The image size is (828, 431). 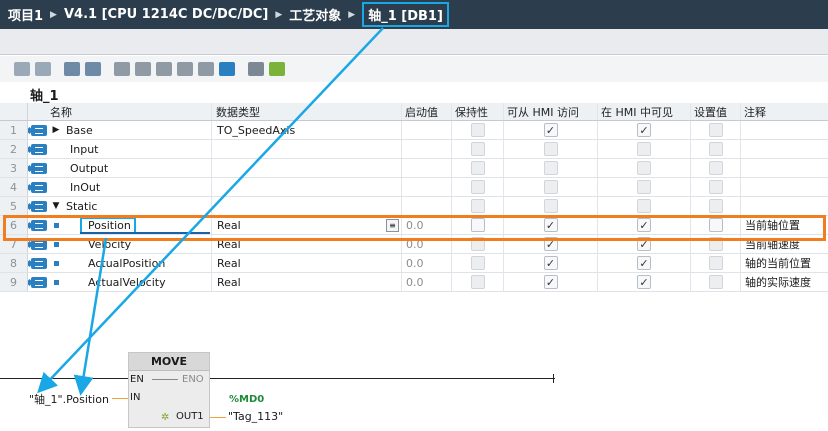 What do you see at coordinates (206, 69) in the screenshot?
I see `setpoints-icon` at bounding box center [206, 69].